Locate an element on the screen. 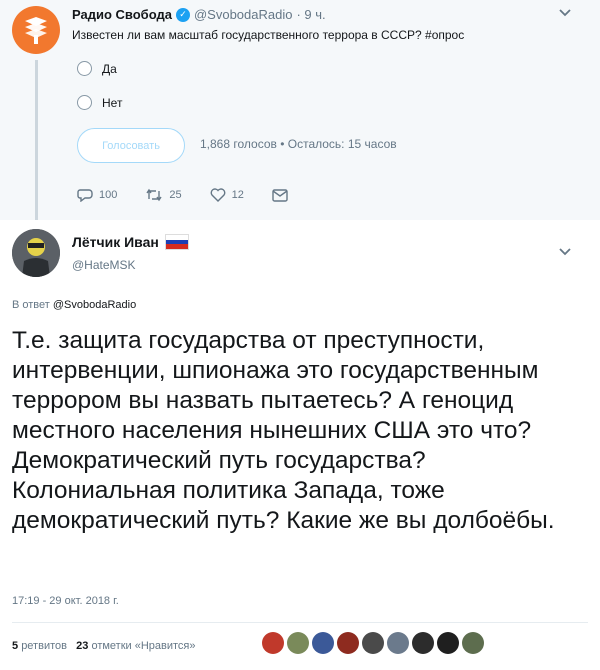 The width and height of the screenshot is (600, 670). retweet-icon is located at coordinates (154, 195).